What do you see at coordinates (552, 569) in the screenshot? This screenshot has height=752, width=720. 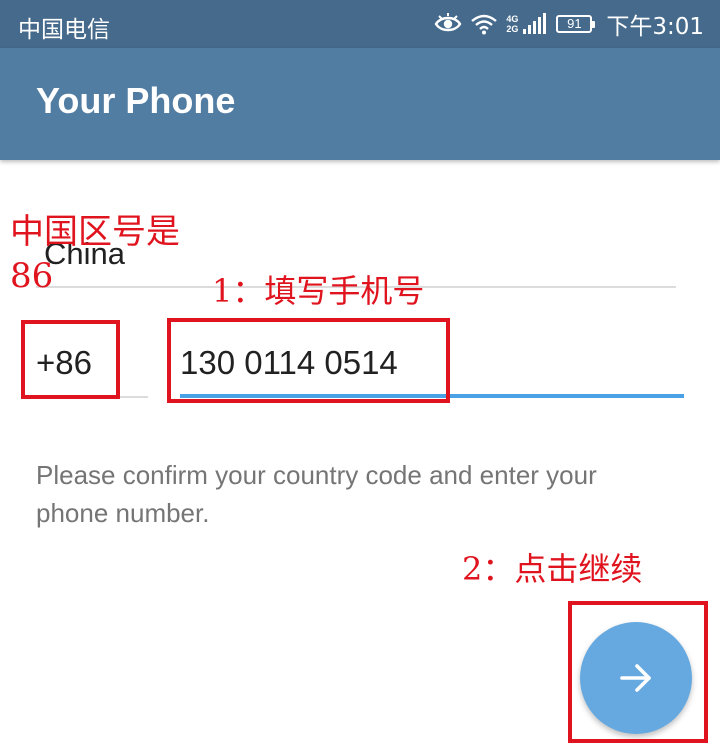 I see `step2-note: 2：点击继续` at bounding box center [552, 569].